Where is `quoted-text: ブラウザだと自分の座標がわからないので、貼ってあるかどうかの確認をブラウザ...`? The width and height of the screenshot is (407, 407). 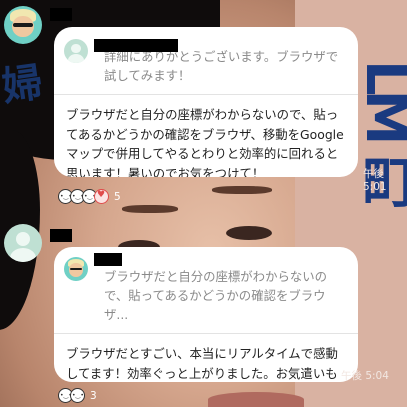 quoted-text: ブラウザだと自分の座標がわからないので、貼ってあるかどうかの確認をブラウザ... is located at coordinates (216, 295).